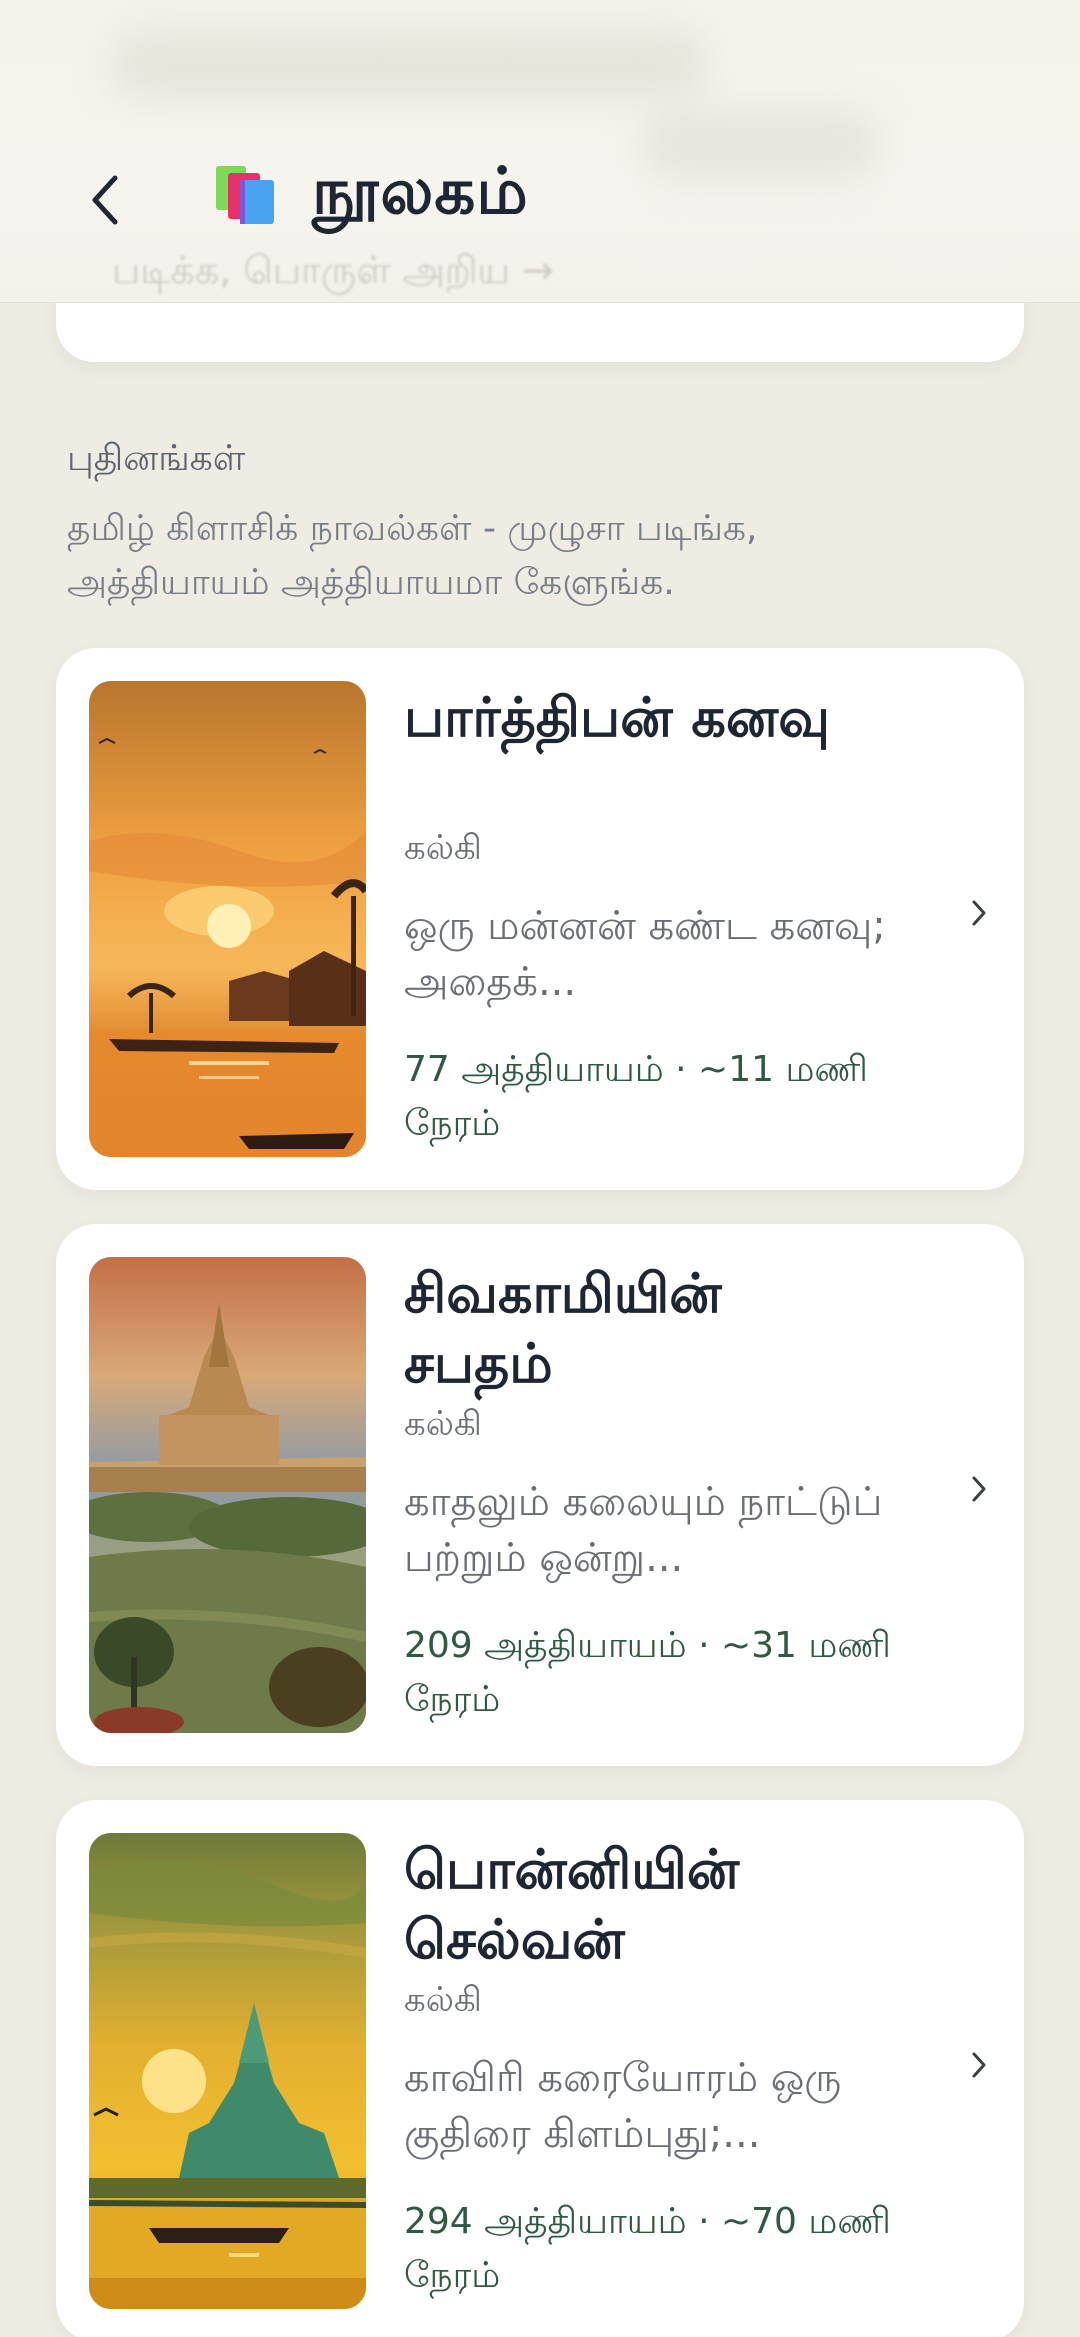 This screenshot has width=1080, height=2337. Describe the element at coordinates (617, 717) in the screenshot. I see `book-title: பார்த்திபன் கனவு` at that location.